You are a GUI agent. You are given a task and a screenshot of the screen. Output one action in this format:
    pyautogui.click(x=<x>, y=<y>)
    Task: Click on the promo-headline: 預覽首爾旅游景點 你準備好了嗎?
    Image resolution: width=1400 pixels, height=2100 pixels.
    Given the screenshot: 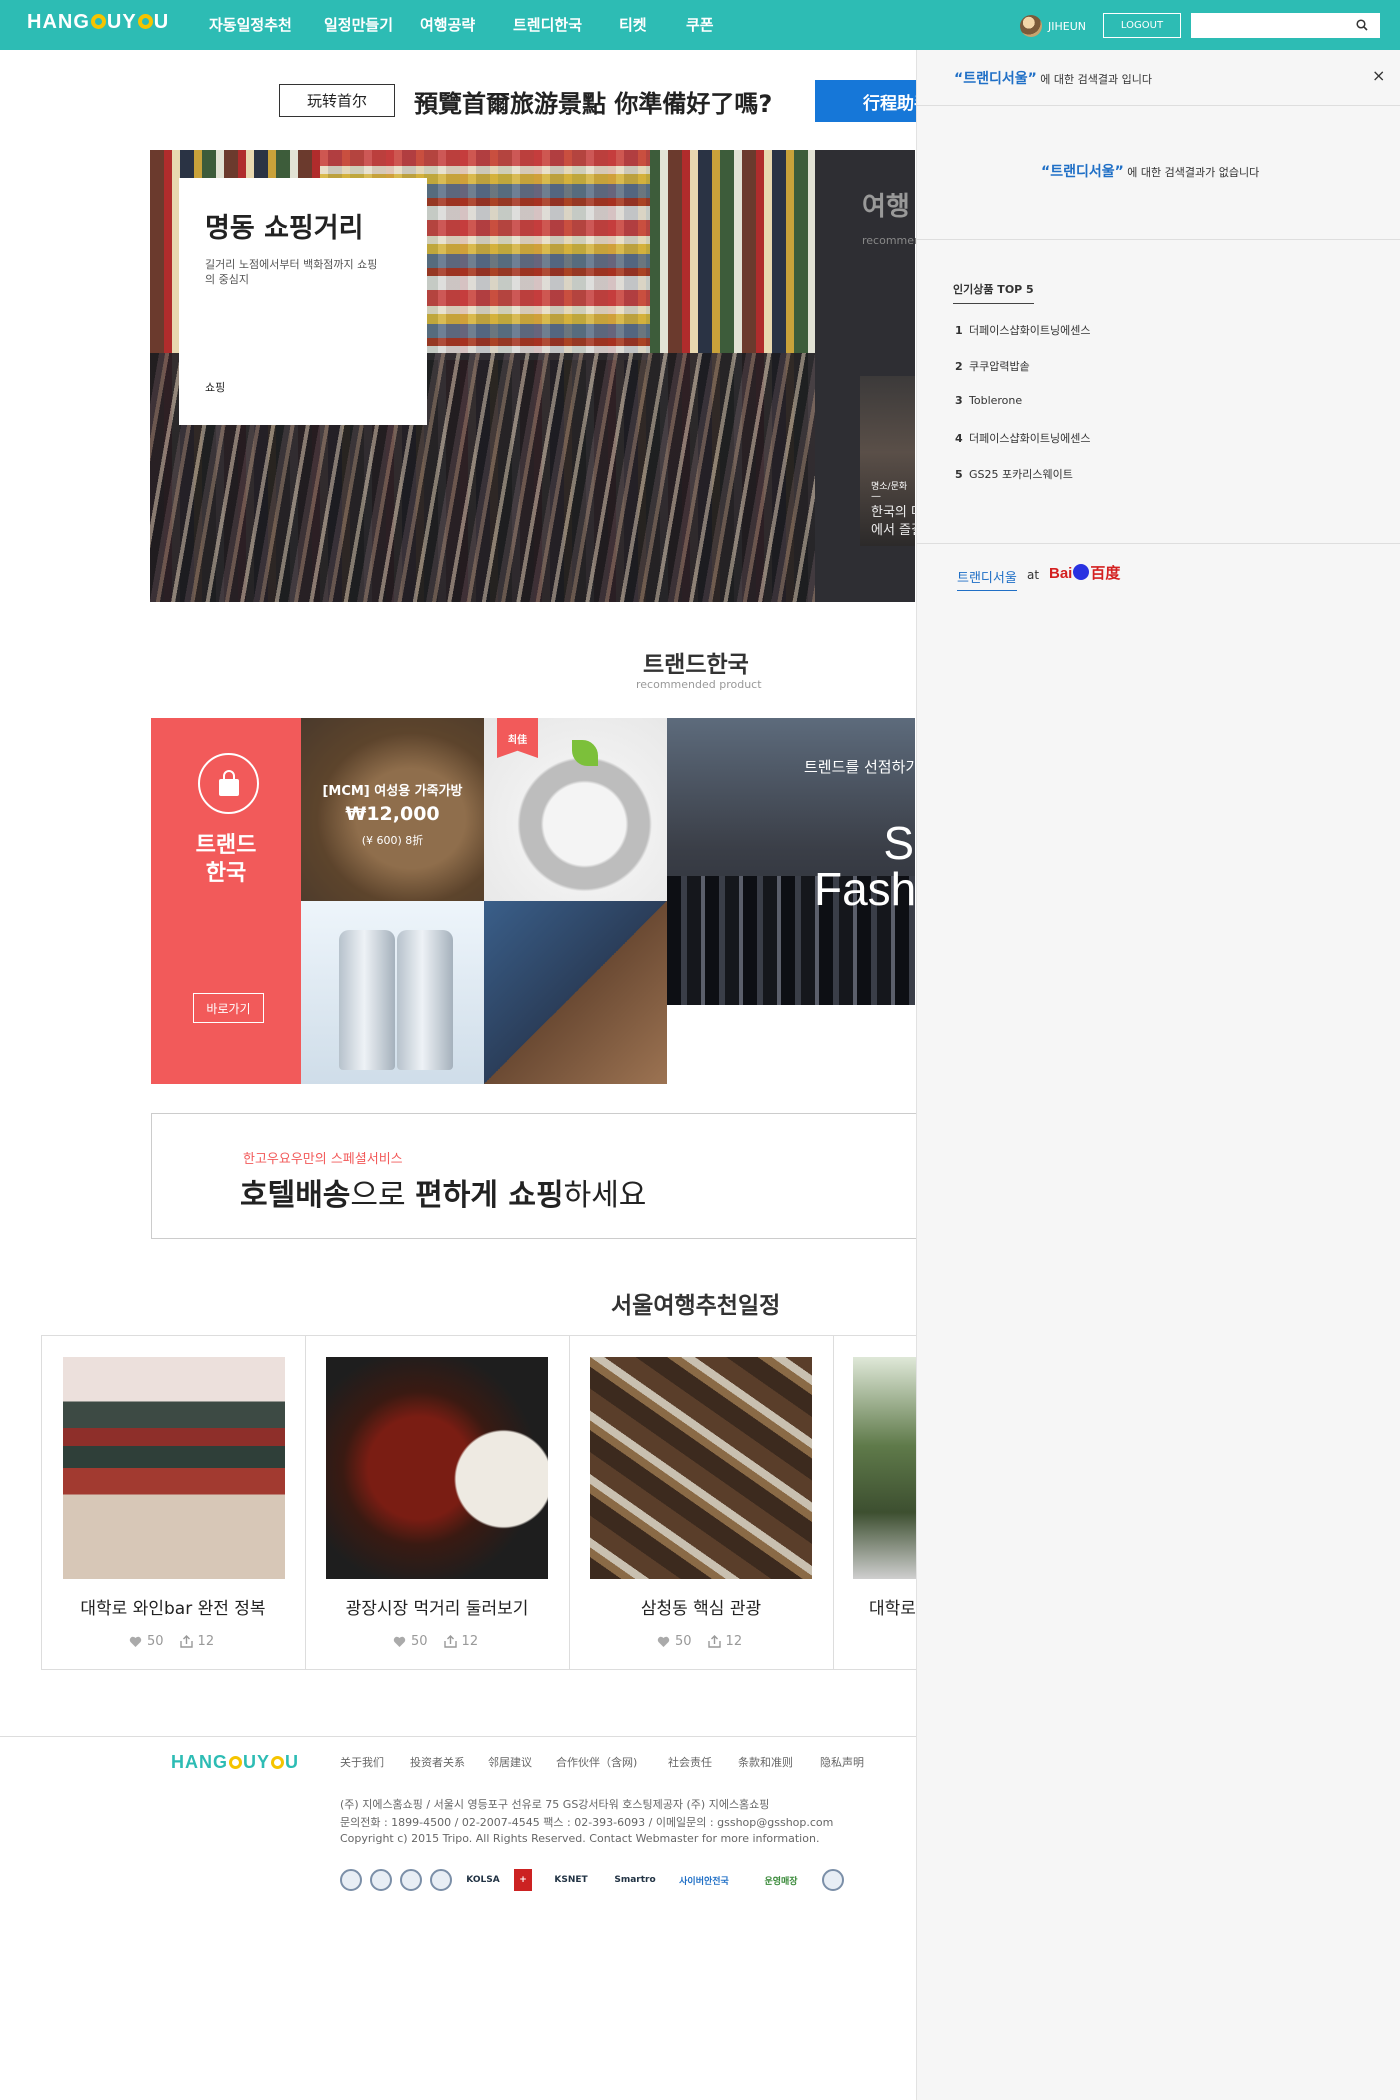 What is the action you would take?
    pyautogui.click(x=593, y=104)
    